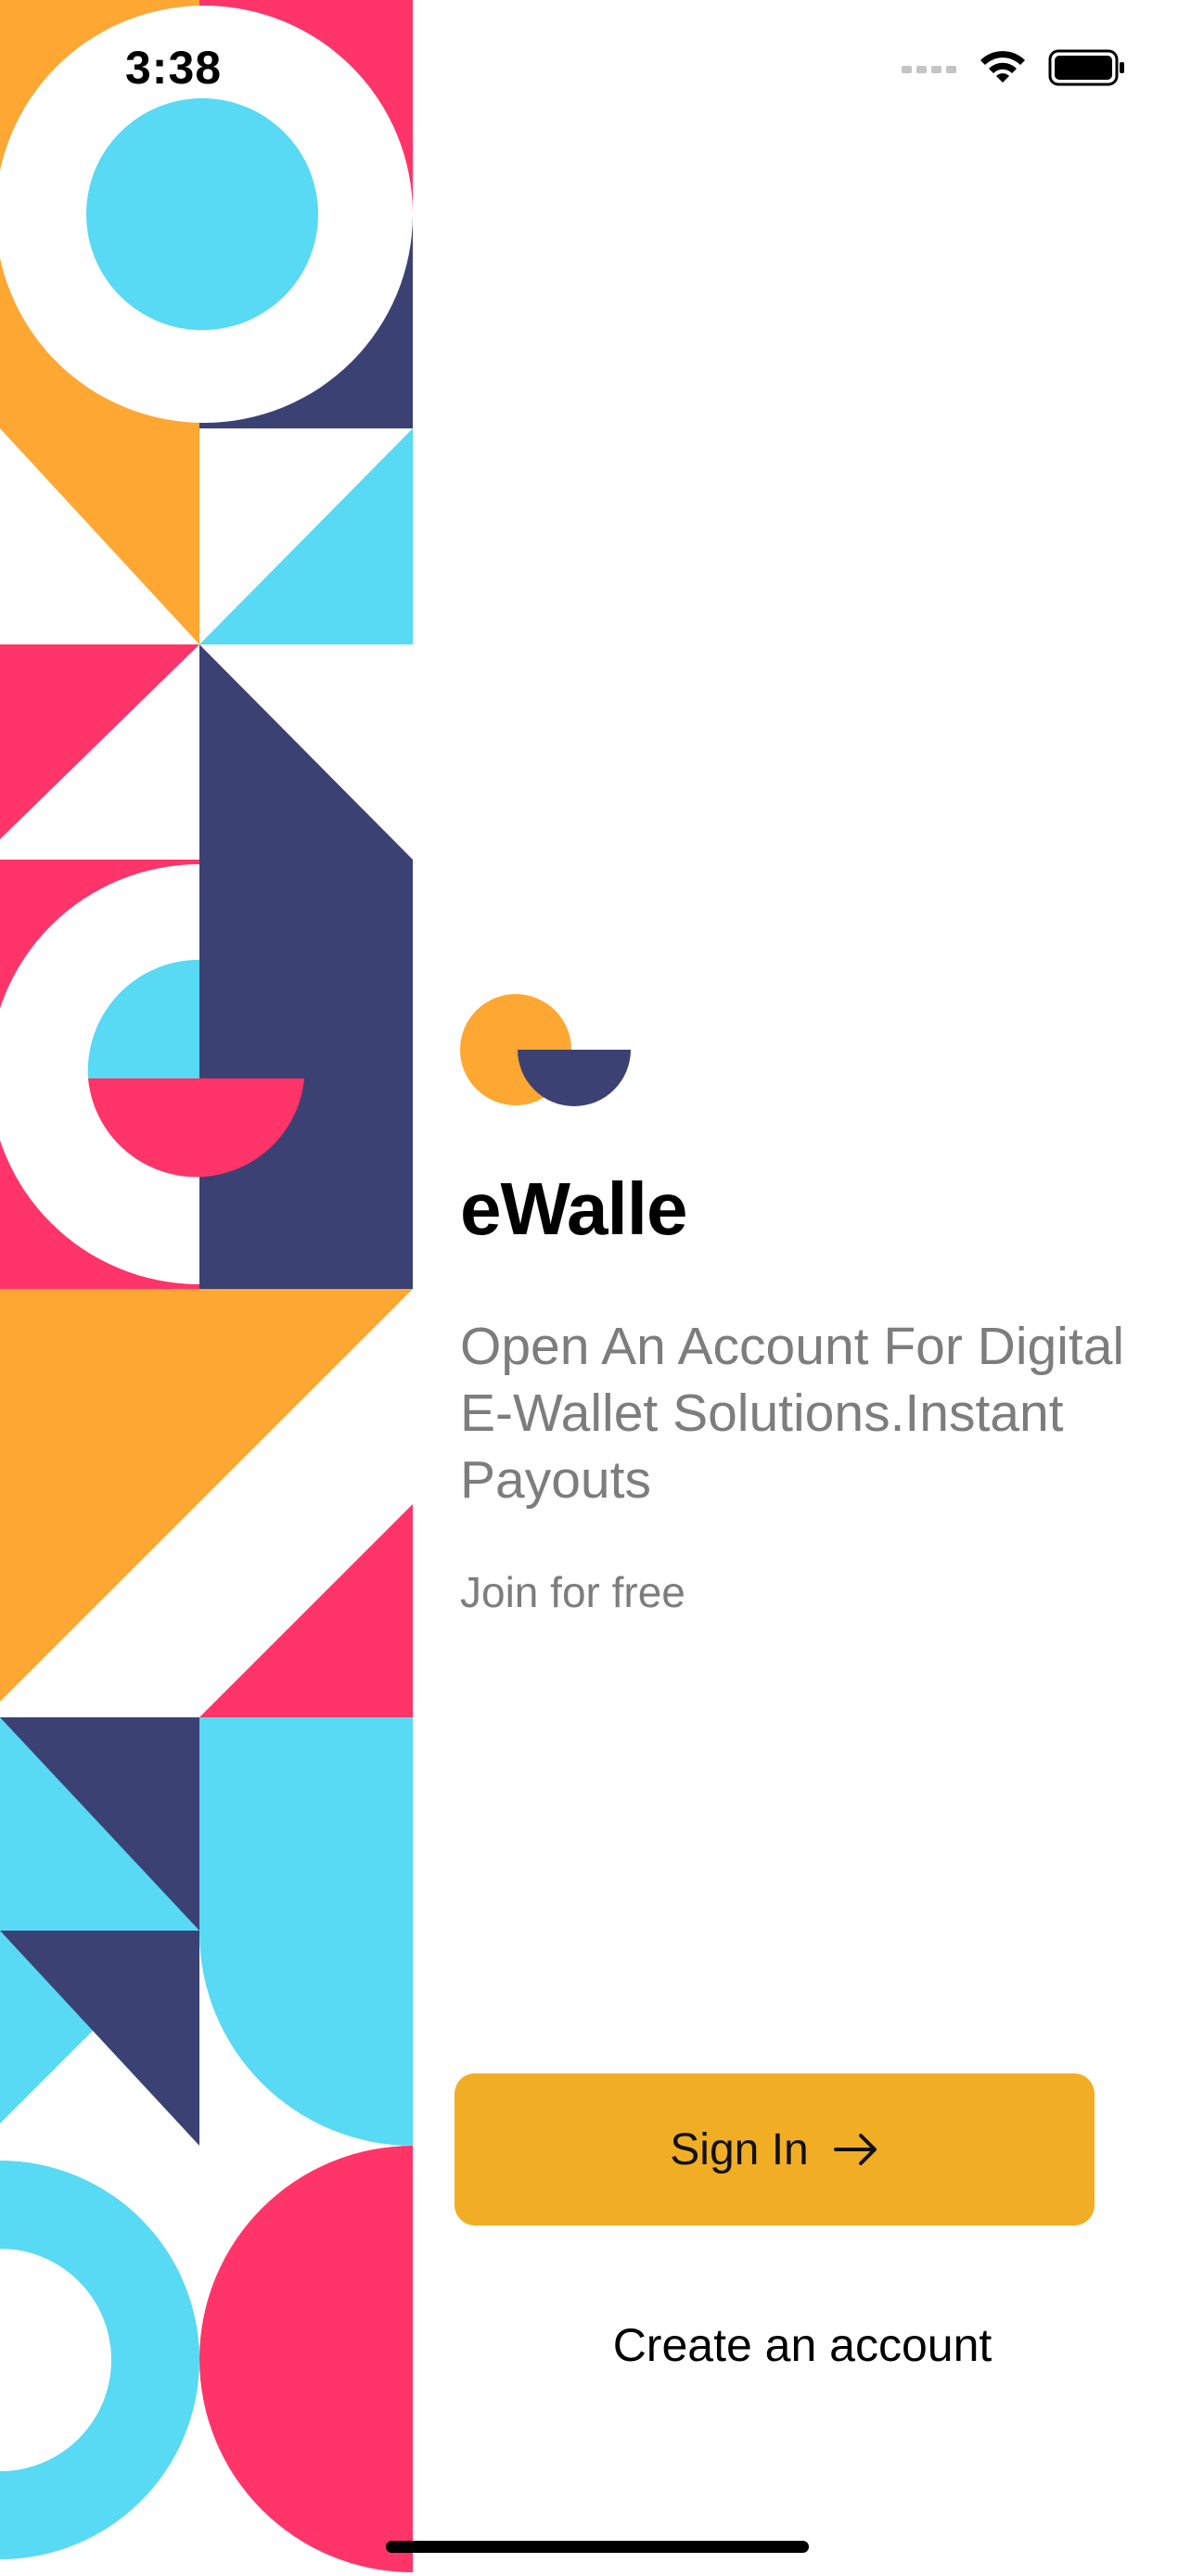 This screenshot has width=1191, height=2576. What do you see at coordinates (1086, 67) in the screenshot?
I see `battery-icon` at bounding box center [1086, 67].